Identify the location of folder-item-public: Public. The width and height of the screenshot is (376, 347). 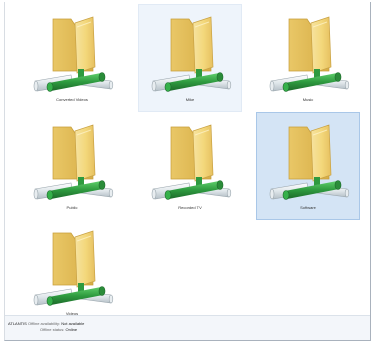
(72, 166).